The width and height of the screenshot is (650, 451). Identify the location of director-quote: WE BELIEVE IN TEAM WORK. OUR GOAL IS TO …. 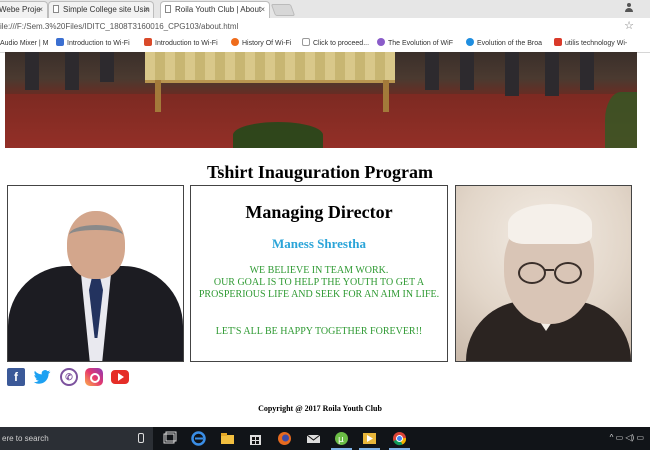
(319, 282).